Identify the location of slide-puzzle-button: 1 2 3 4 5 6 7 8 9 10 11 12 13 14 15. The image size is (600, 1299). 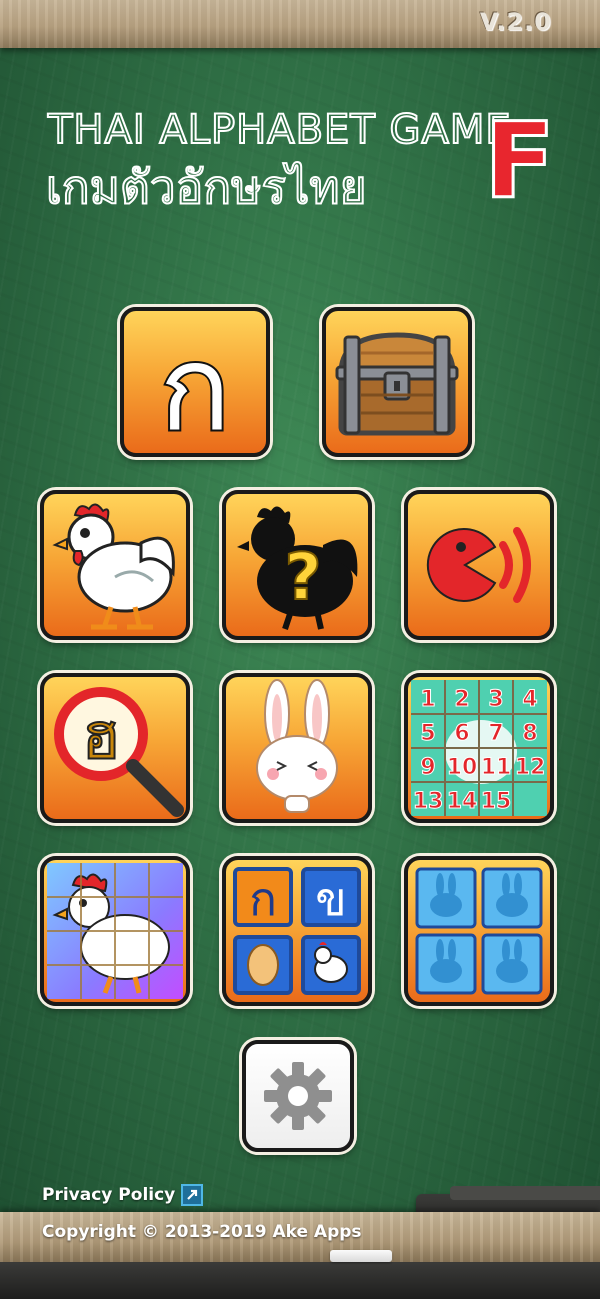
(479, 748).